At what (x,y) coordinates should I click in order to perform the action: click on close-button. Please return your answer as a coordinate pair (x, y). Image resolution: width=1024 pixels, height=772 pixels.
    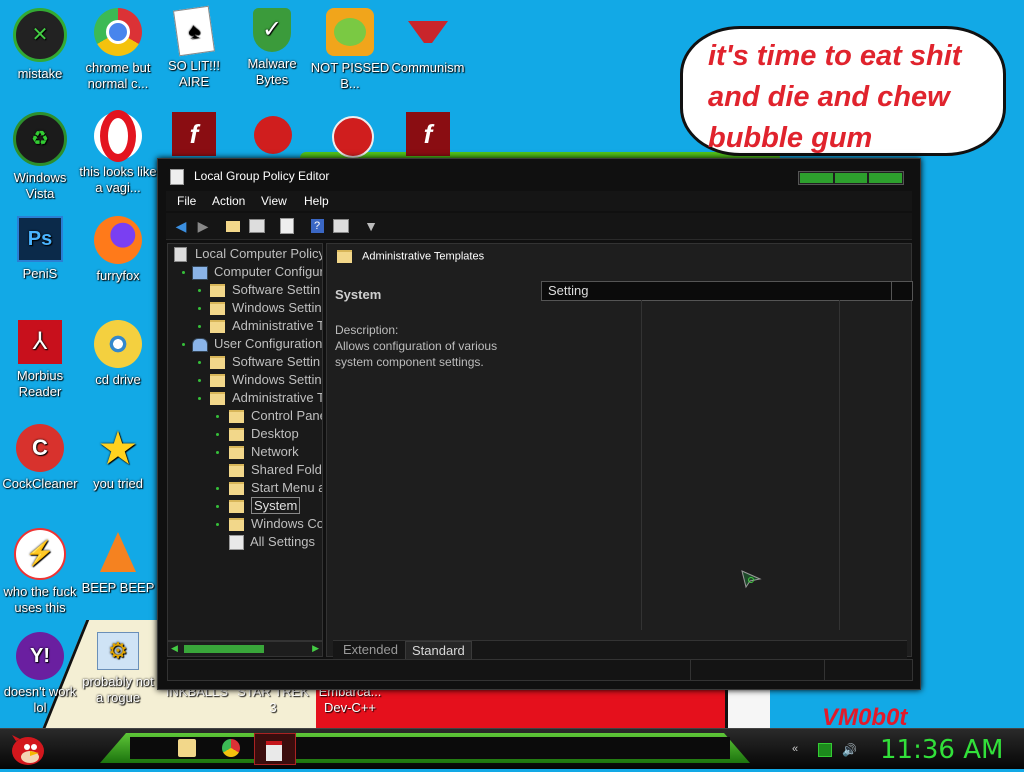
    Looking at the image, I should click on (886, 178).